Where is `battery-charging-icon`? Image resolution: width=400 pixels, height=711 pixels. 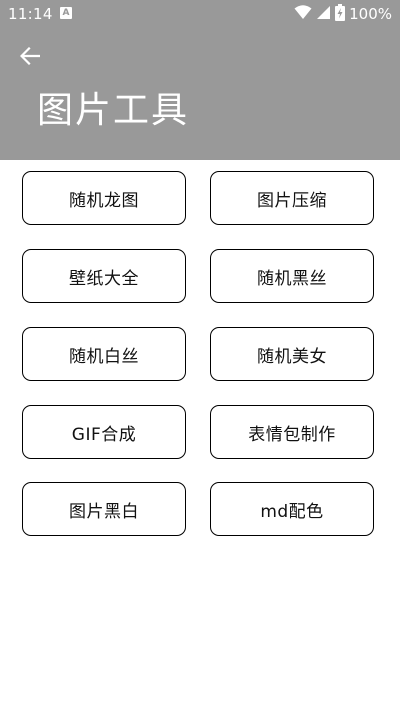 battery-charging-icon is located at coordinates (340, 14).